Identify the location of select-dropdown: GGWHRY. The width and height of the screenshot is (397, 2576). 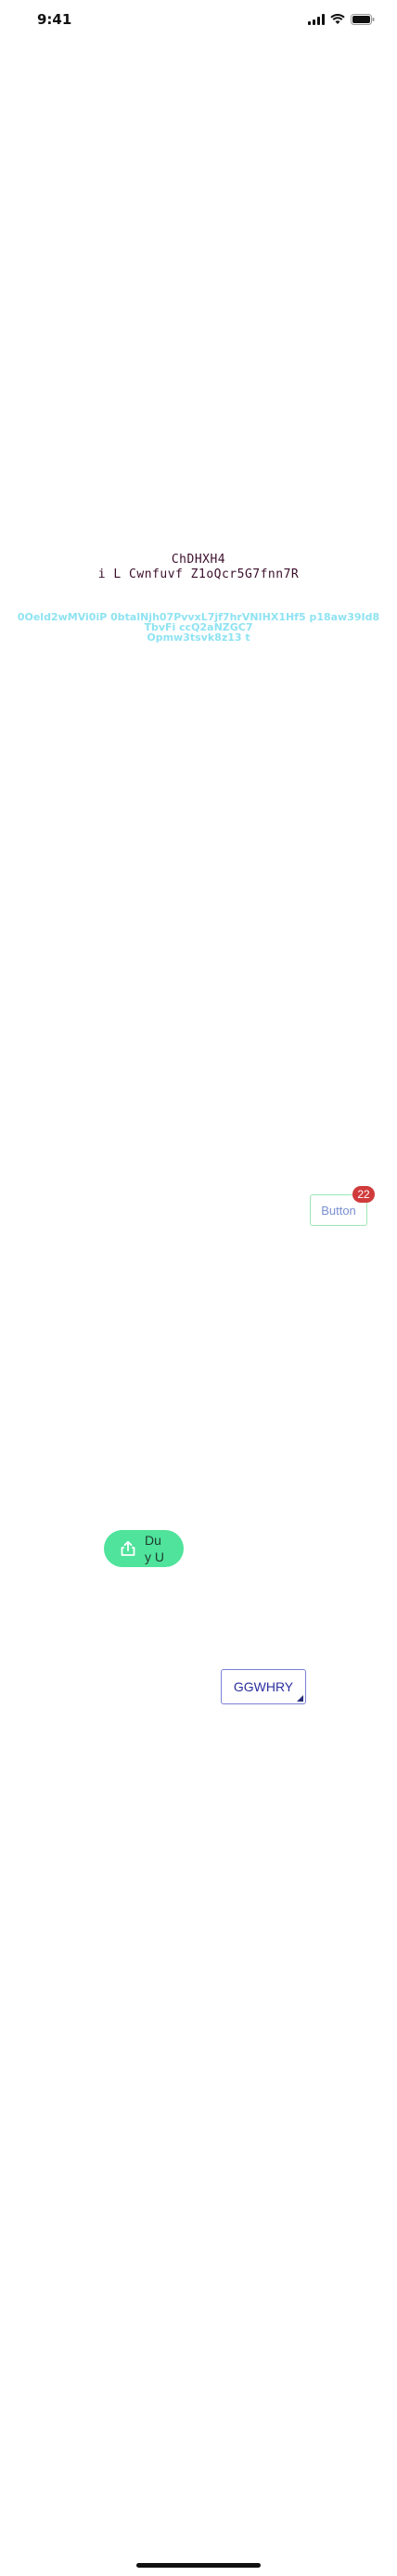
(263, 1686).